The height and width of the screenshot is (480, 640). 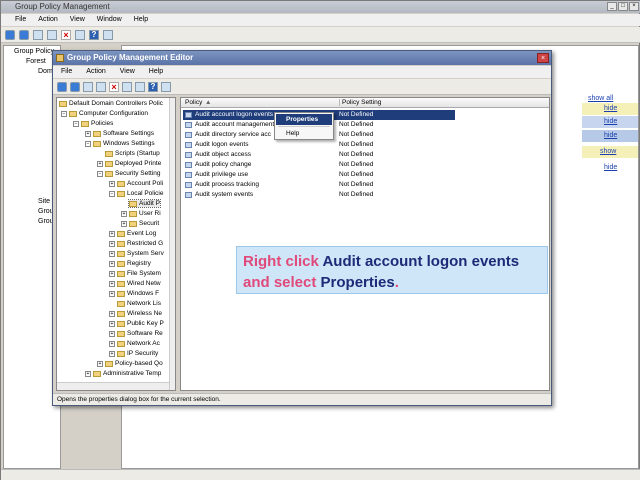 What do you see at coordinates (139, 303) in the screenshot?
I see `tree-node-network-list: Network Lis` at bounding box center [139, 303].